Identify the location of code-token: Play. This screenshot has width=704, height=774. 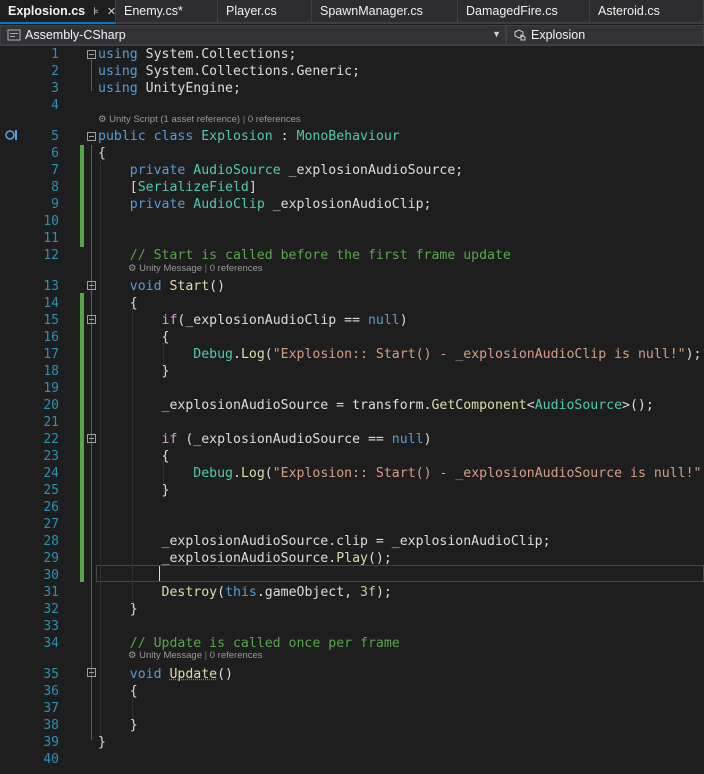
(352, 558).